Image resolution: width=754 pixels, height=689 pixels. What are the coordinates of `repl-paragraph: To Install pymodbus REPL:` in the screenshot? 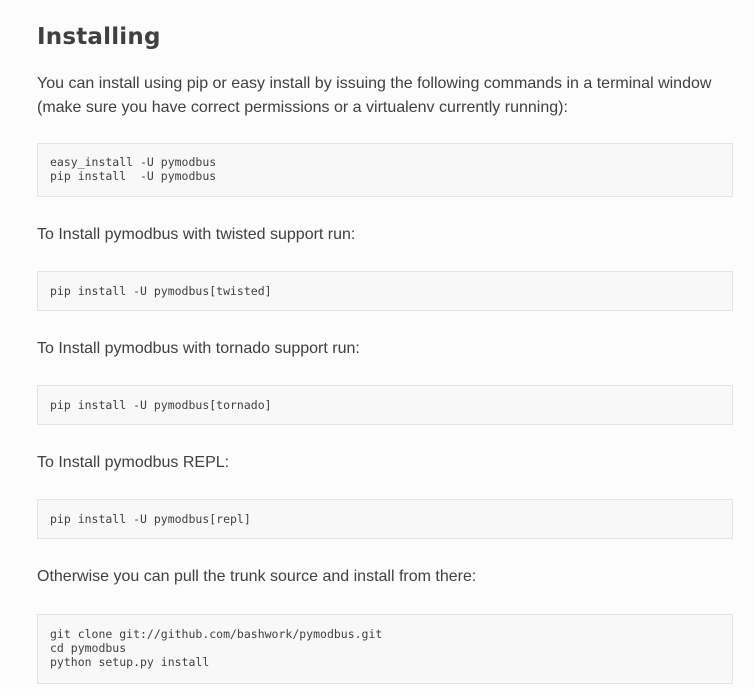 It's located at (133, 462).